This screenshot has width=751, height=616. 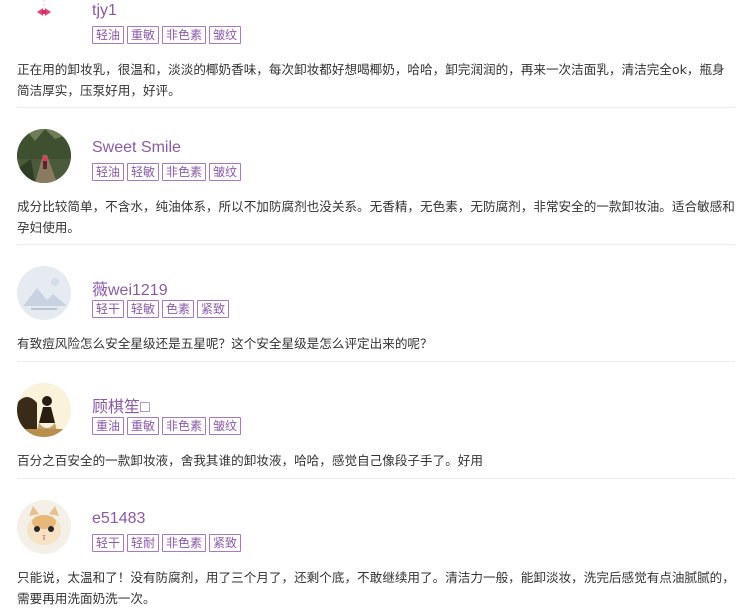 What do you see at coordinates (136, 148) in the screenshot?
I see `username: Sweet Smile` at bounding box center [136, 148].